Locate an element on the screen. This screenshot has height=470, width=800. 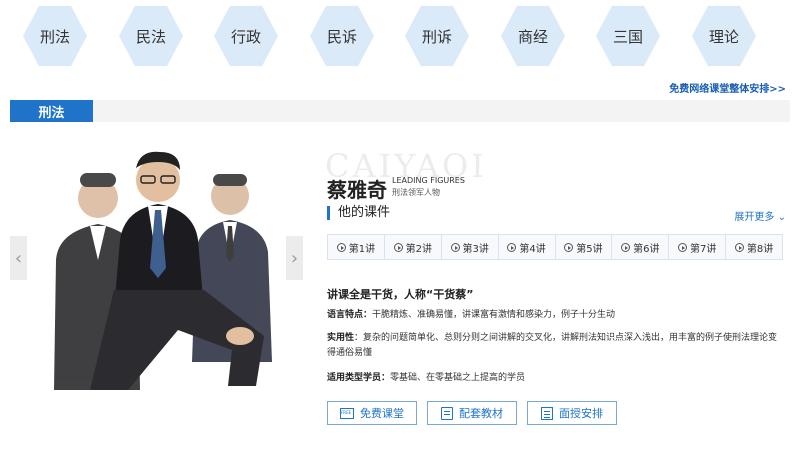
target-audience-label: 适用类型学员： is located at coordinates (359, 378).